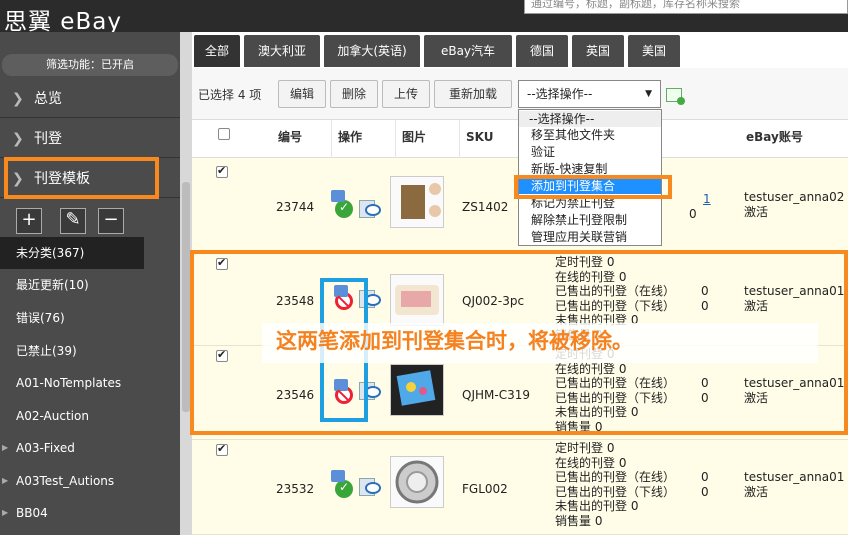  Describe the element at coordinates (756, 492) in the screenshot. I see `account-status: 激活` at that location.